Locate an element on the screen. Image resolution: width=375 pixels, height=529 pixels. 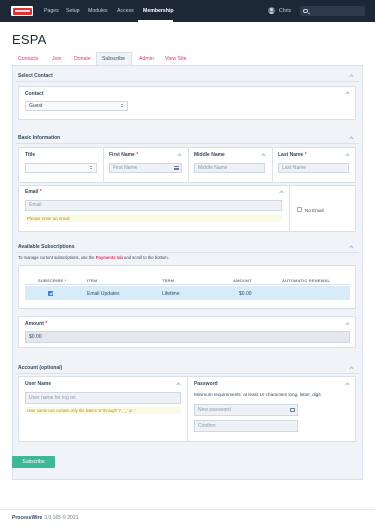
subscribe-button: Subscribe is located at coordinates (33, 462).